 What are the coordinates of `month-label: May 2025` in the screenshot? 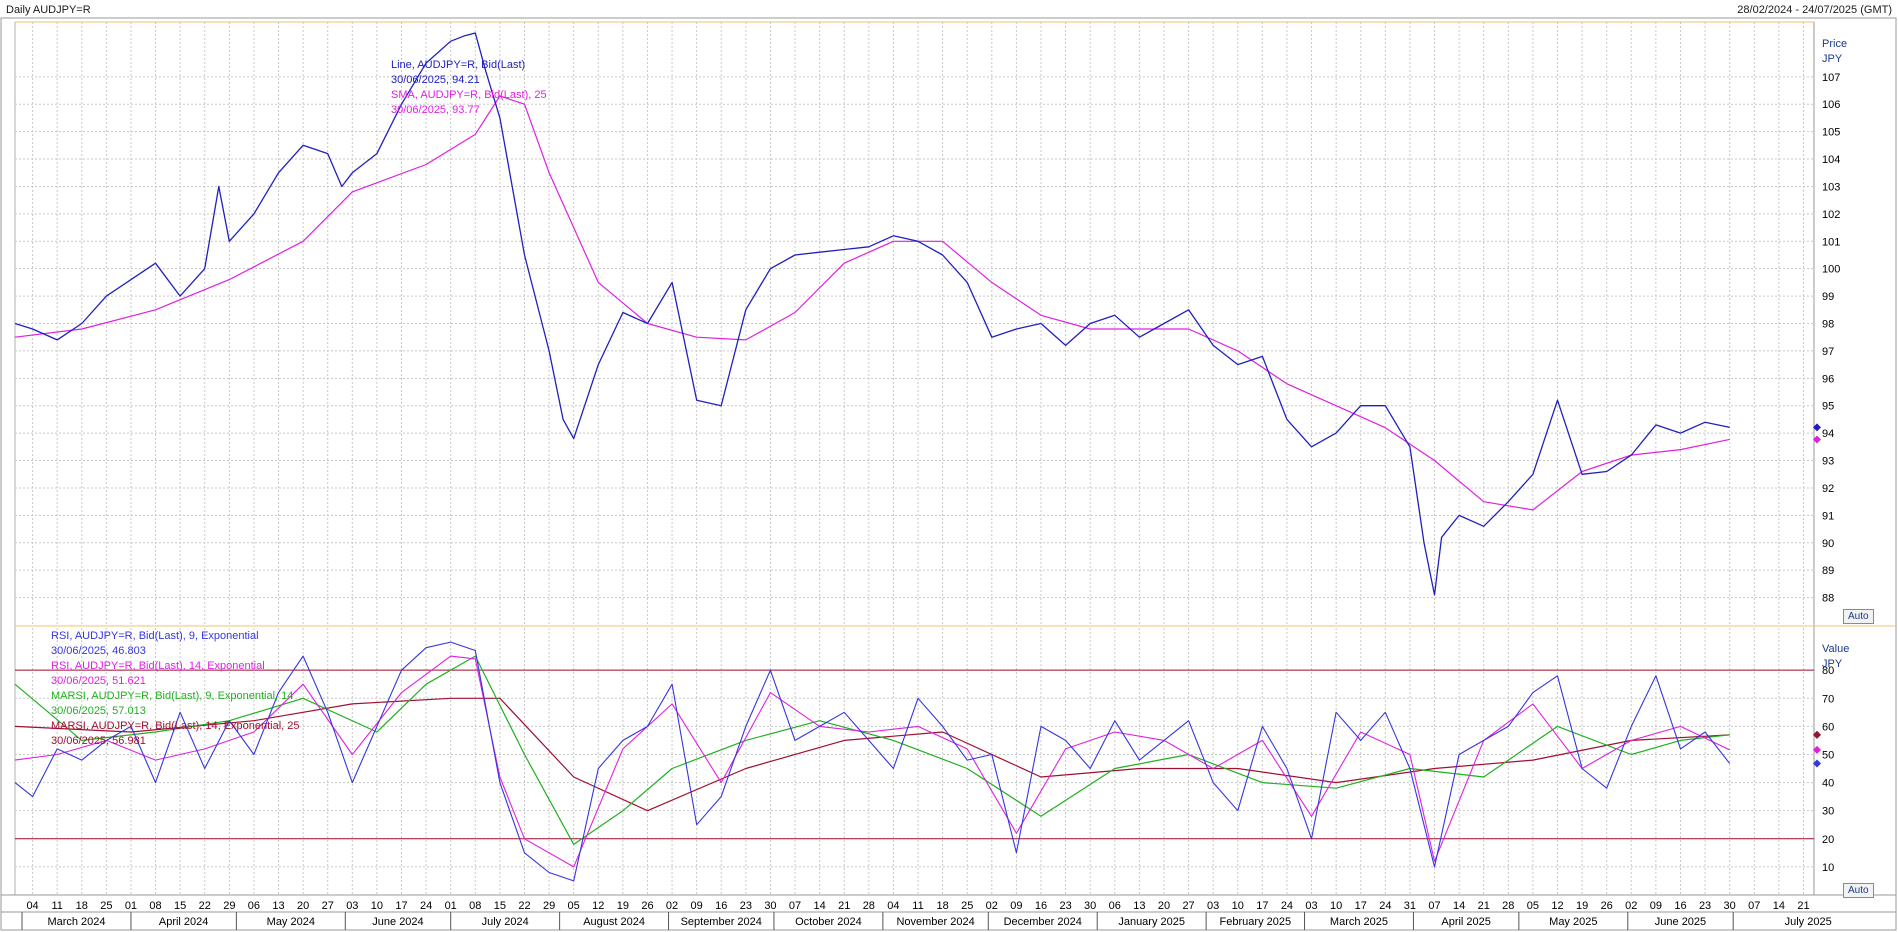 It's located at (1573, 922).